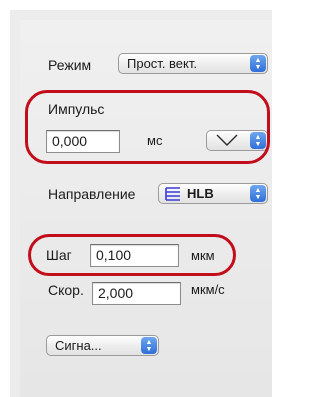 The image size is (320, 397). I want to click on signal-stepper-icon: ▲ ▼, so click(149, 345).